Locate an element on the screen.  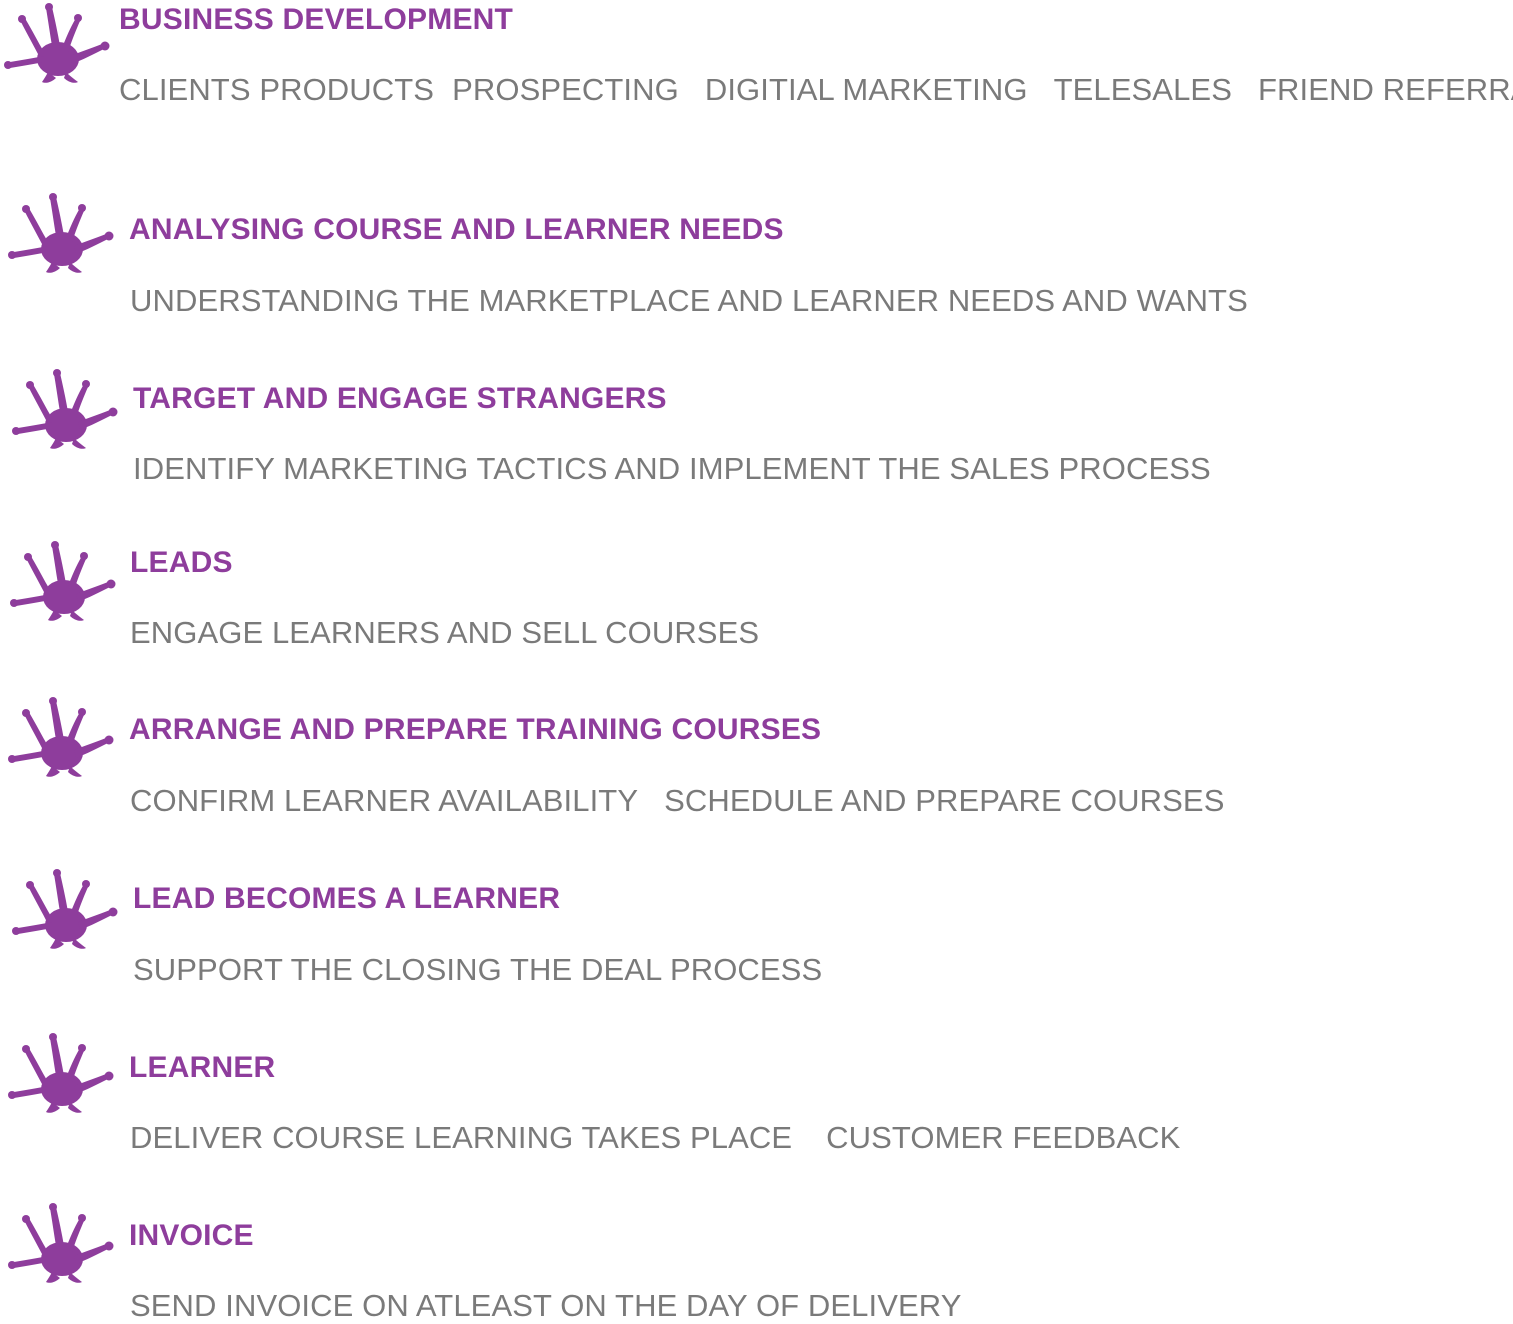
detail-item: SCHEDULE AND PREPARE COURSES is located at coordinates (944, 800).